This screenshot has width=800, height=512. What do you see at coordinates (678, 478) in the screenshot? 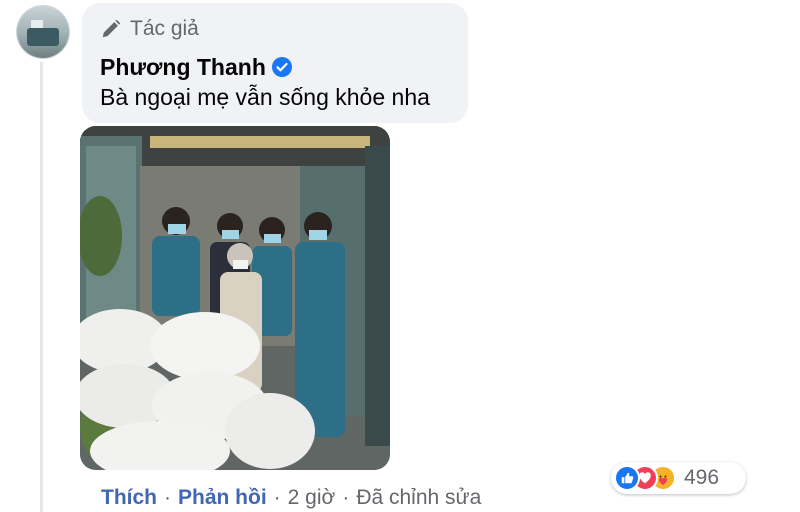
I see `reactions-summary: 496` at bounding box center [678, 478].